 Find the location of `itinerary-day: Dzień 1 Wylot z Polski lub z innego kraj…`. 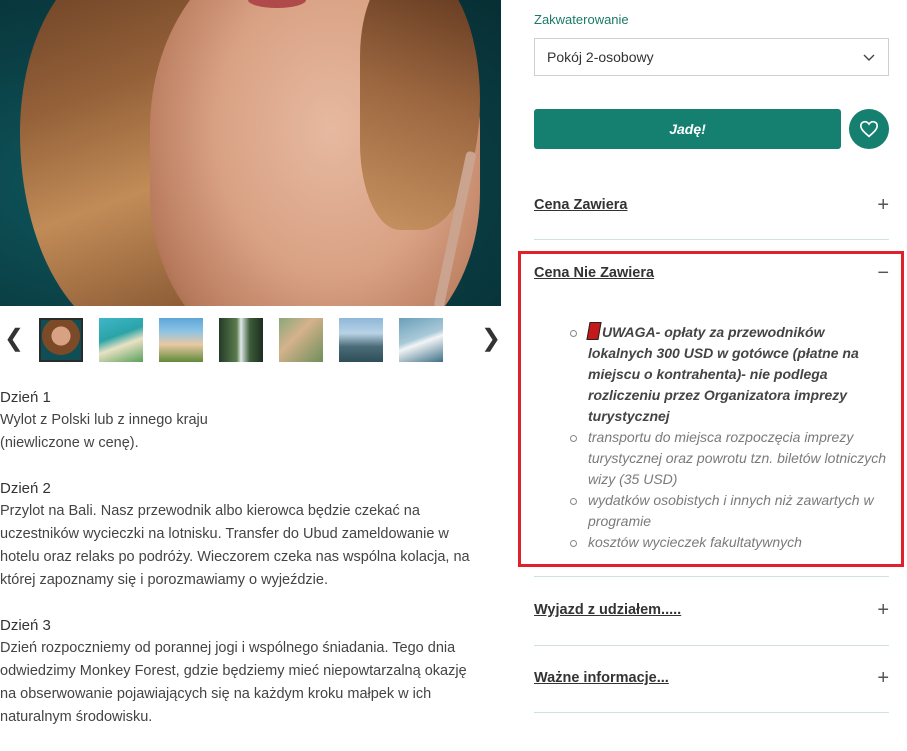

itinerary-day: Dzień 1 Wylot z Polski lub z innego kraj… is located at coordinates (250, 420).